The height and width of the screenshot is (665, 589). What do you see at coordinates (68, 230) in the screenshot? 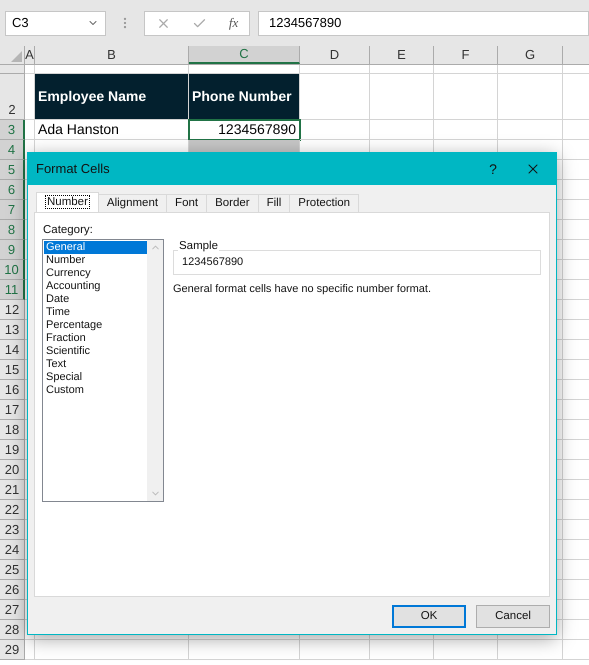
I see `category-label: Category:` at bounding box center [68, 230].